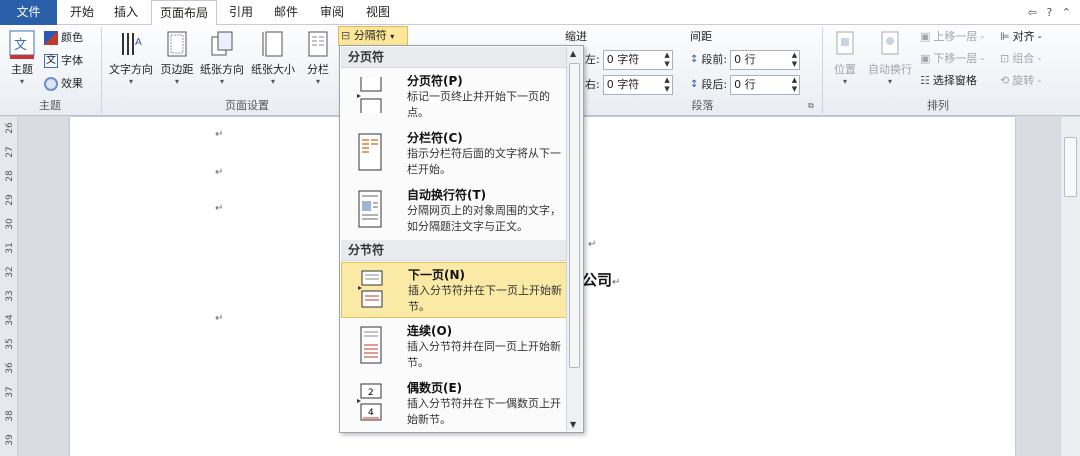 Image resolution: width=1080 pixels, height=456 pixels. Describe the element at coordinates (952, 59) in the screenshot. I see `send-backward-button: ▣ 下移一层 -` at that location.